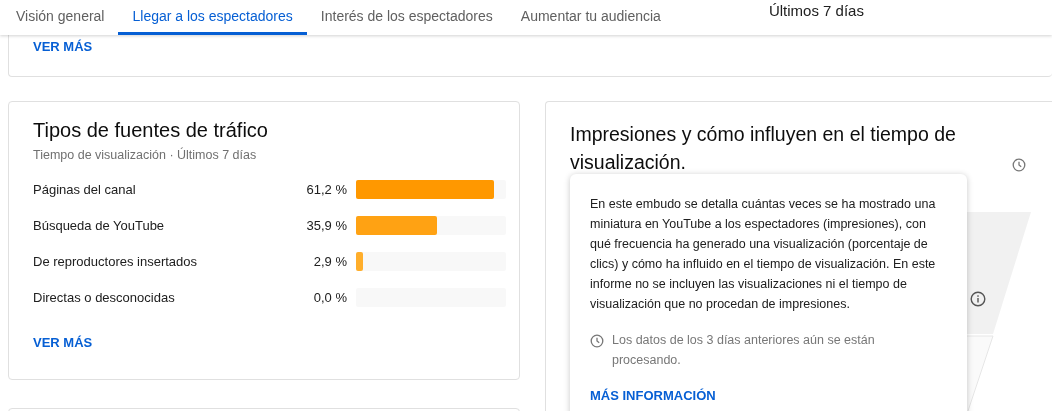 The width and height of the screenshot is (1052, 411). Describe the element at coordinates (978, 299) in the screenshot. I see `info-icon` at that location.